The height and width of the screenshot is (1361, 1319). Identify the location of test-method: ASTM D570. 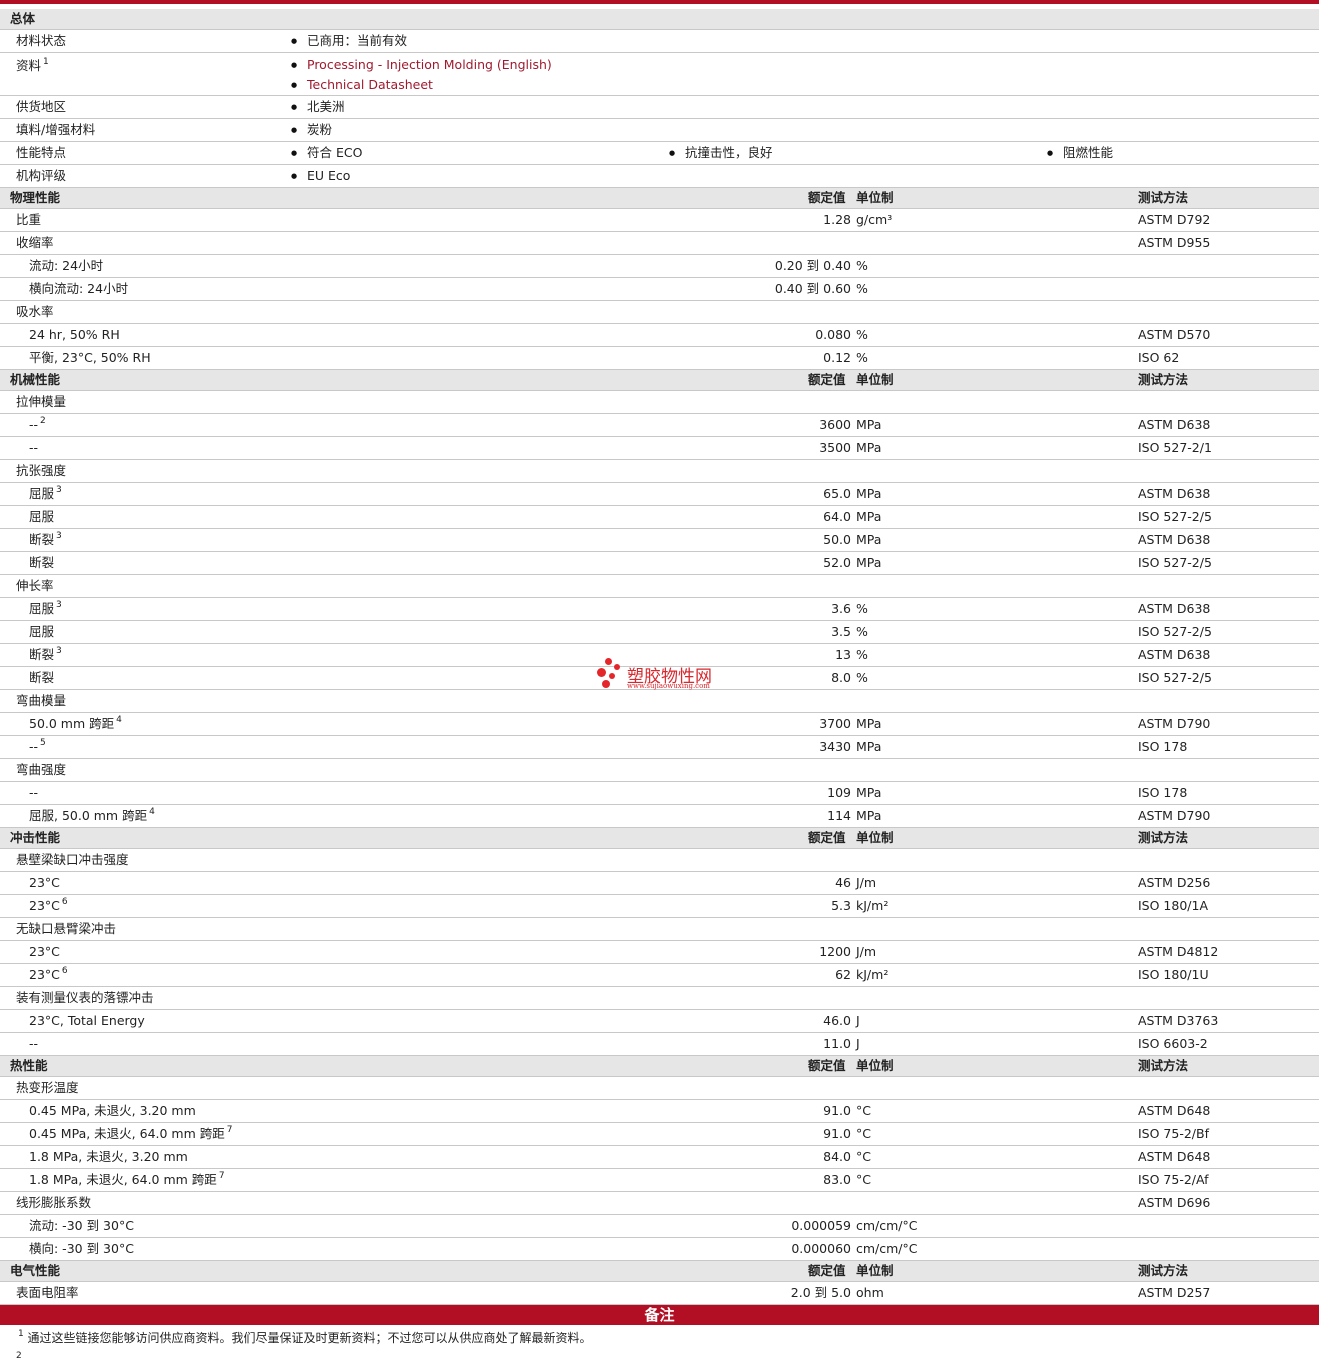
(1174, 334).